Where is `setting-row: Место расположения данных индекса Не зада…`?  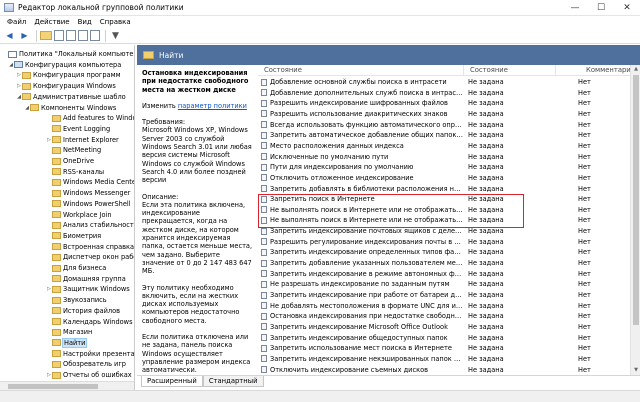
setting-row: Место расположения данных индекса Не зада… is located at coordinates (444, 146).